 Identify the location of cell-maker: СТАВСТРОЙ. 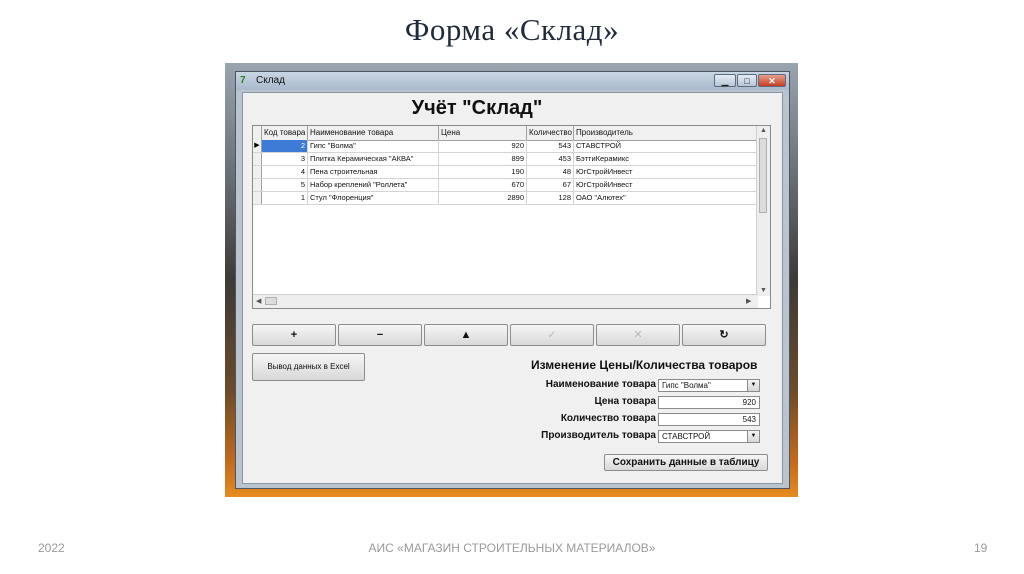
(666, 146).